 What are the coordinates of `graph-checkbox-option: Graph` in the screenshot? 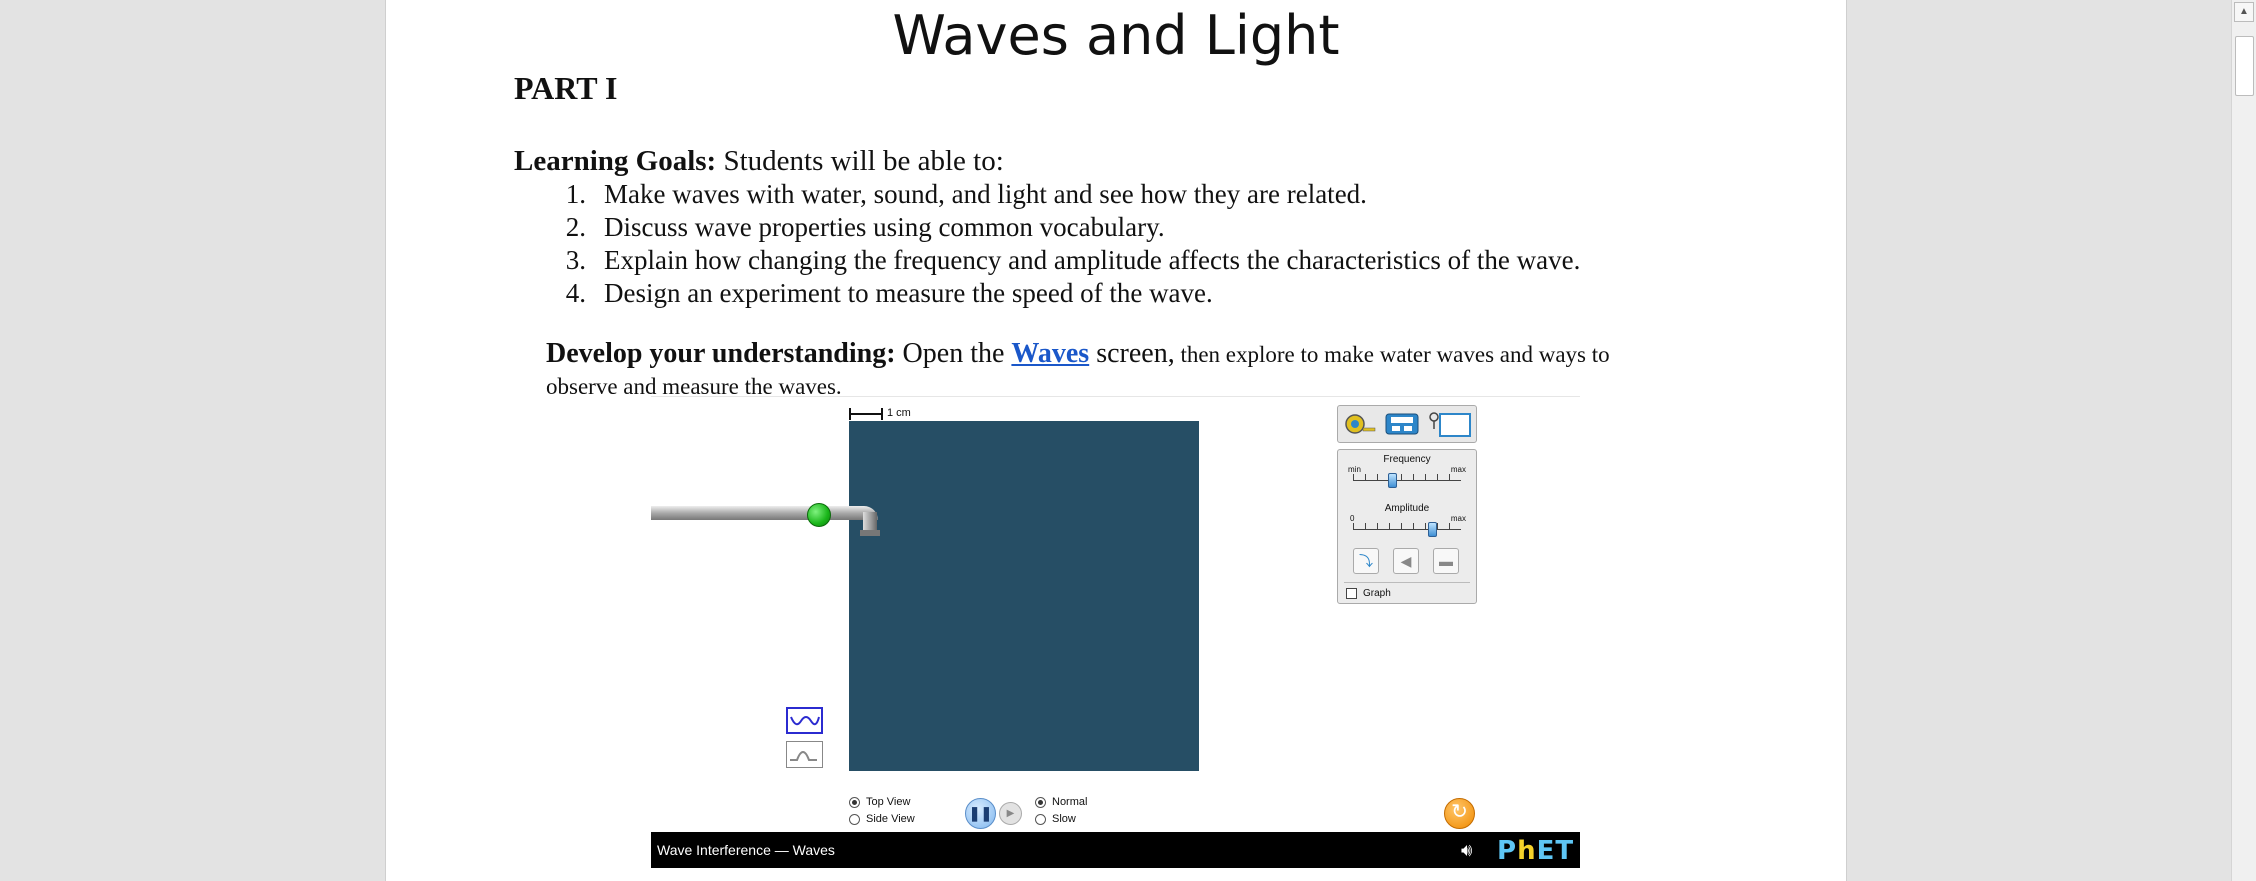 It's located at (1368, 593).